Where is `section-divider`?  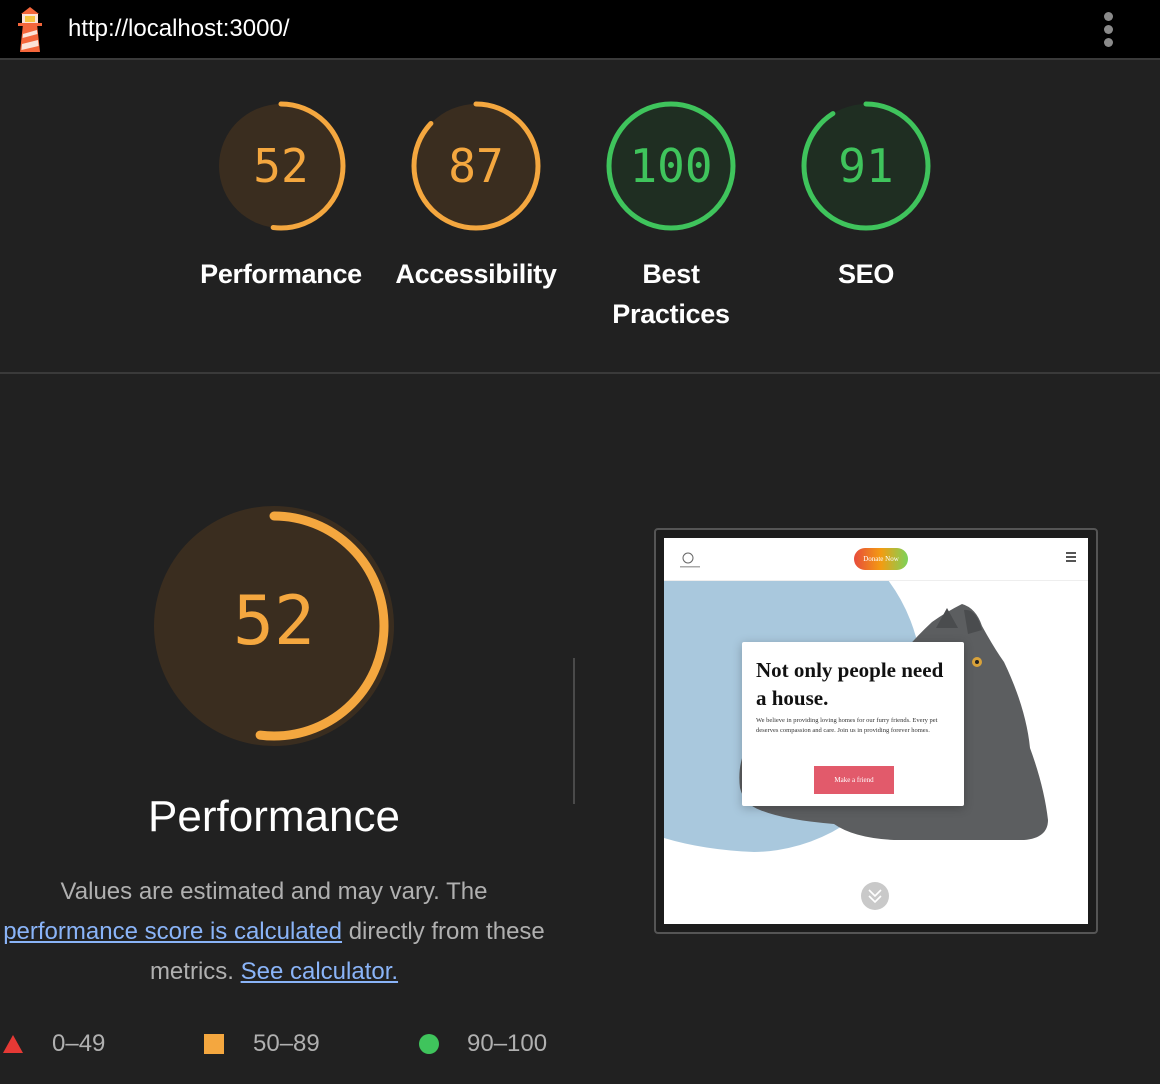 section-divider is located at coordinates (580, 373).